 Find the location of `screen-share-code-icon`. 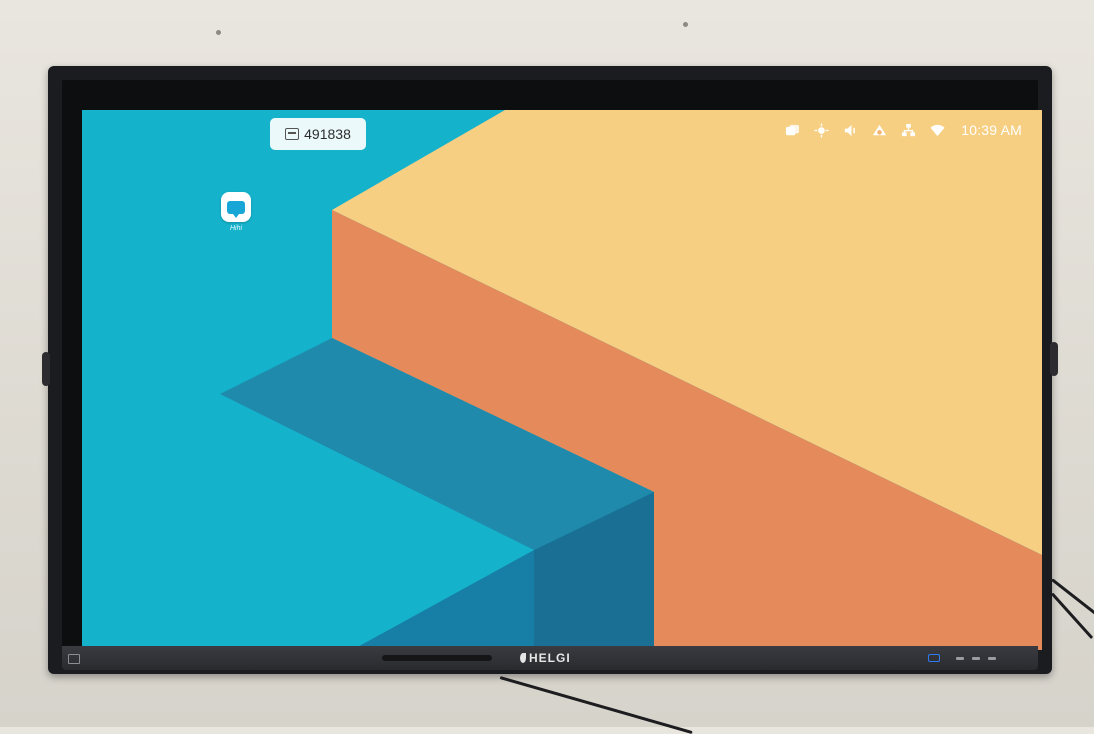

screen-share-code-icon is located at coordinates (292, 134).